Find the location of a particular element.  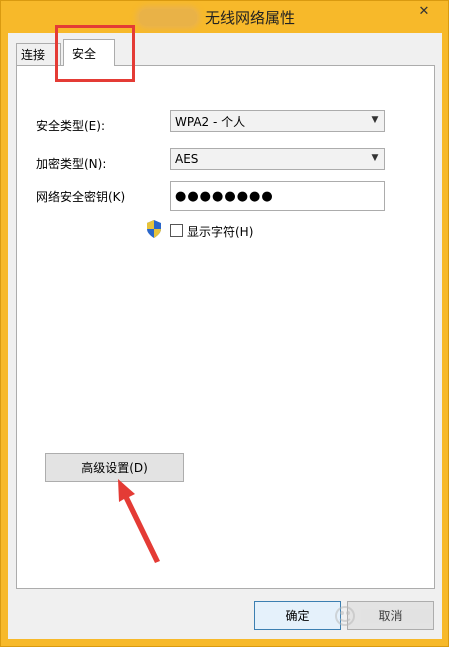

show-characters-checkbox is located at coordinates (176, 230).